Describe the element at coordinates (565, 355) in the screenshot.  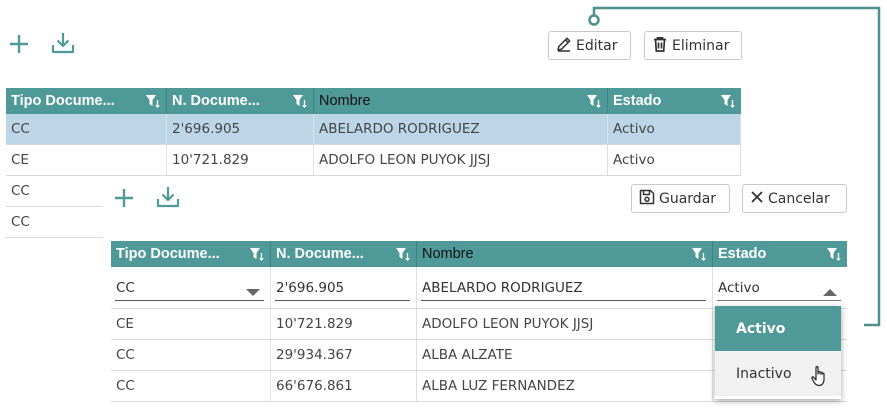
I see `cell-nombre: ALBA ALZATE` at that location.